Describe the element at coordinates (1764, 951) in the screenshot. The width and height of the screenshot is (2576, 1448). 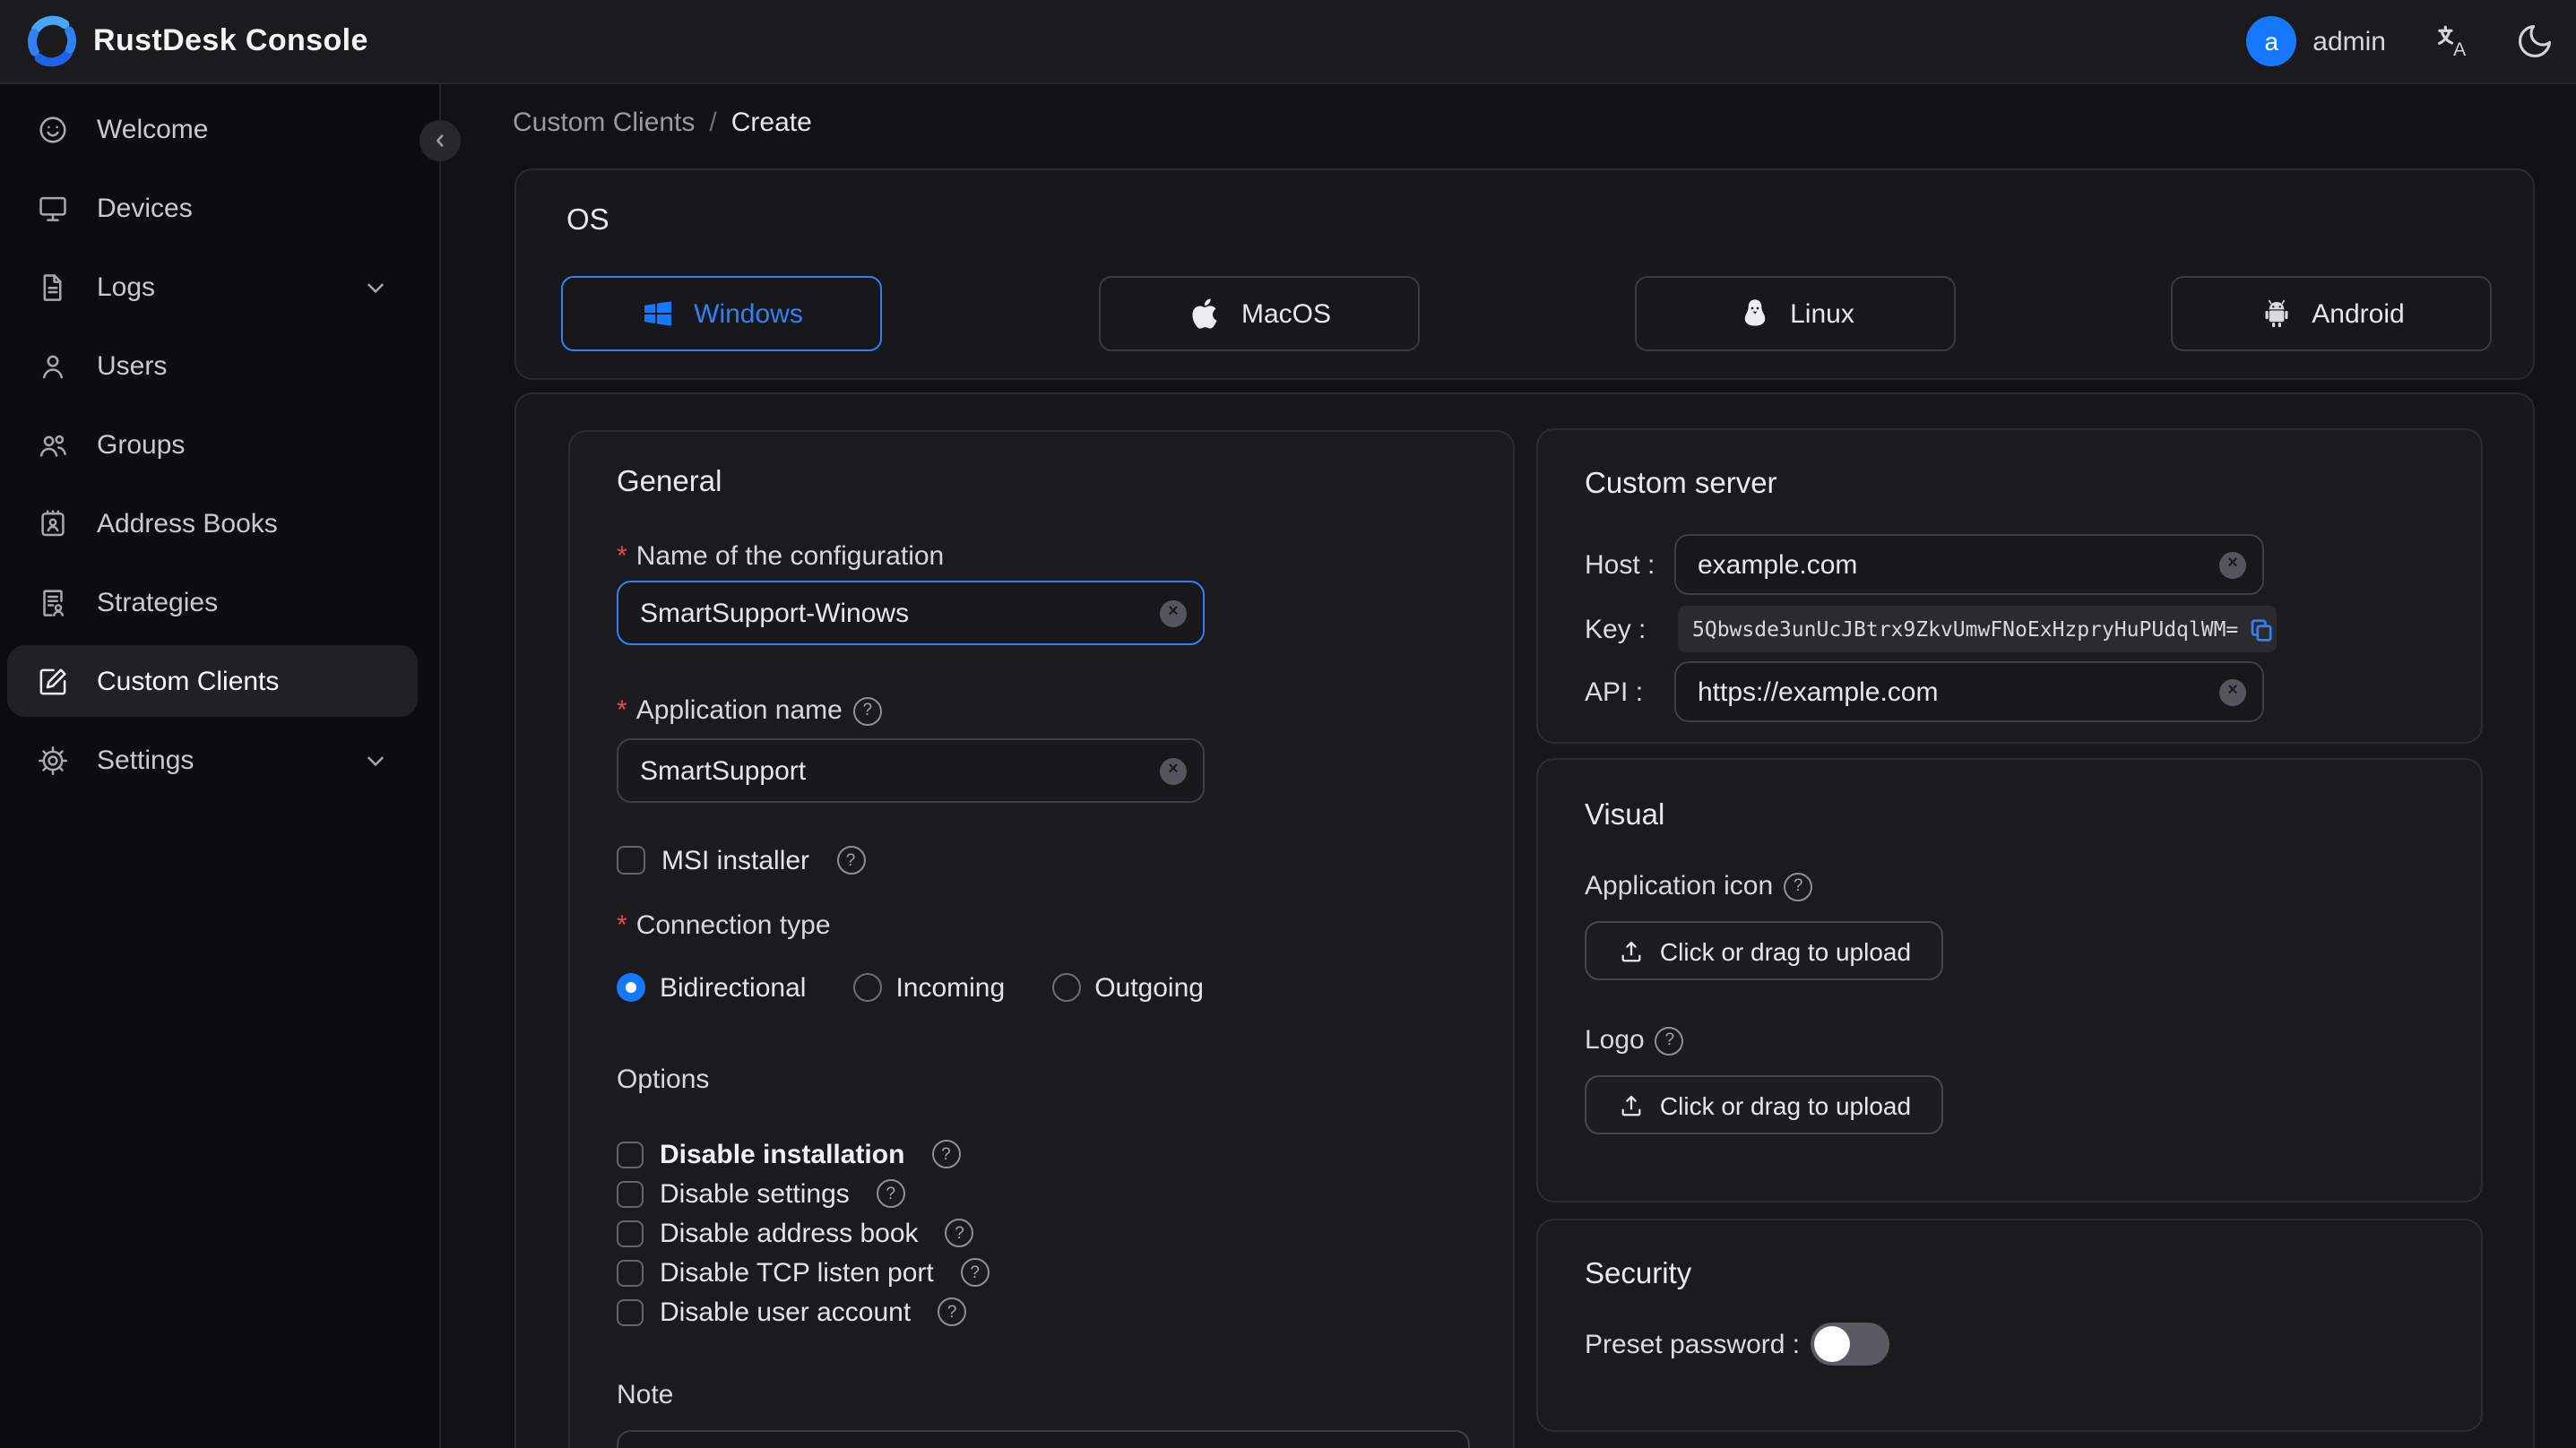
I see `application-icon-upload-button: Click or drag to upload` at that location.